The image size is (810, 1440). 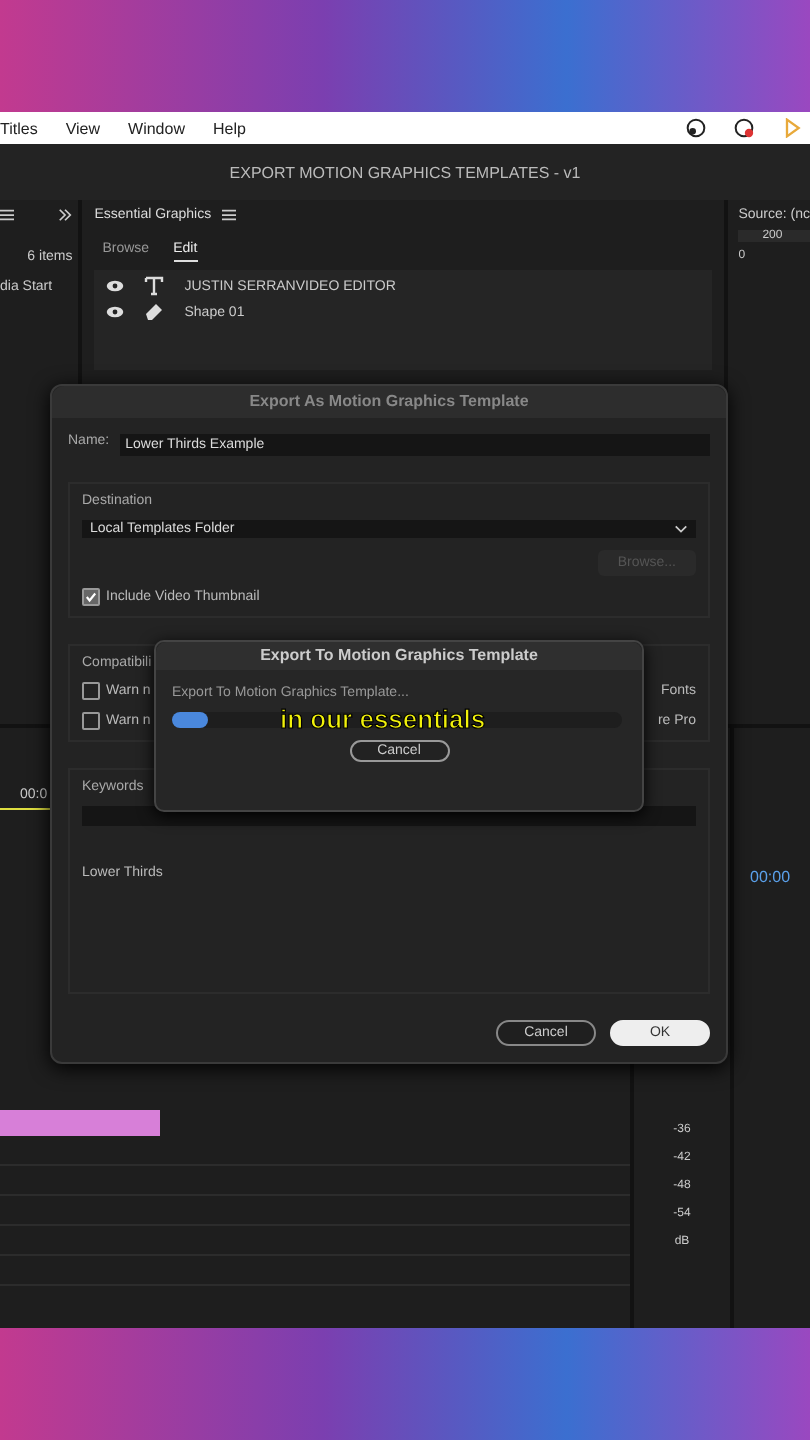 I want to click on menu-item: Window, so click(x=156, y=128).